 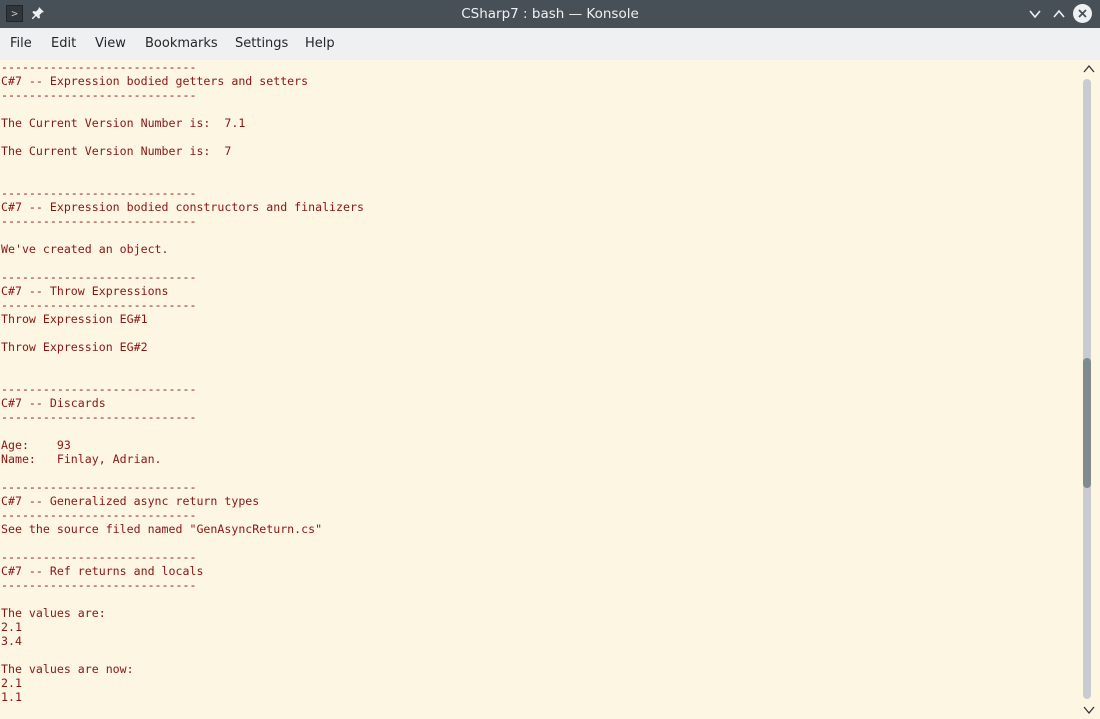 I want to click on window-title: CSharp7 : bash — Konsole, so click(x=550, y=14).